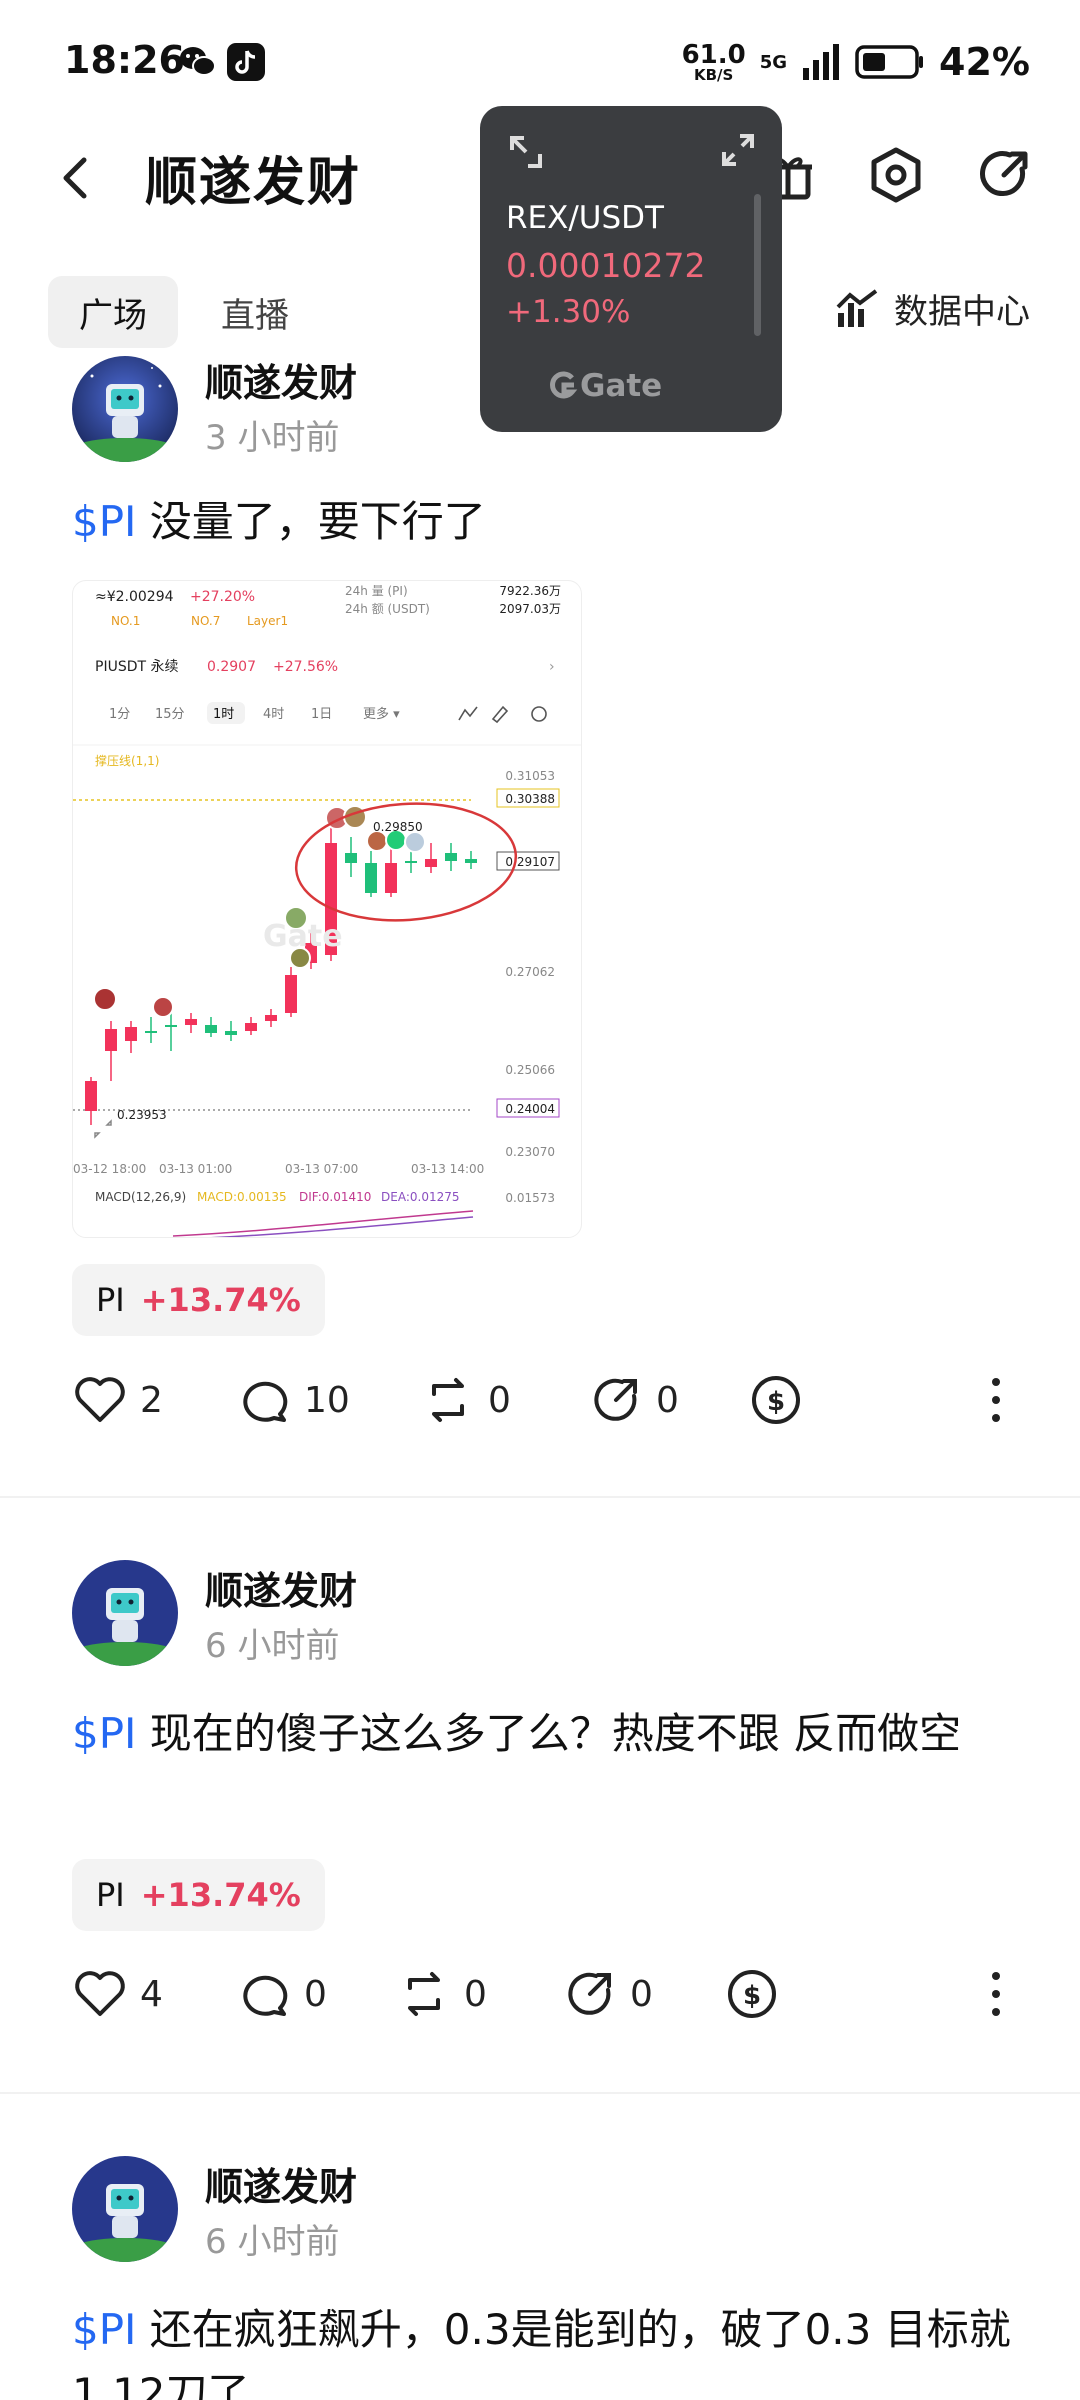 The height and width of the screenshot is (2400, 1080). Describe the element at coordinates (738, 150) in the screenshot. I see `expand-icon` at that location.